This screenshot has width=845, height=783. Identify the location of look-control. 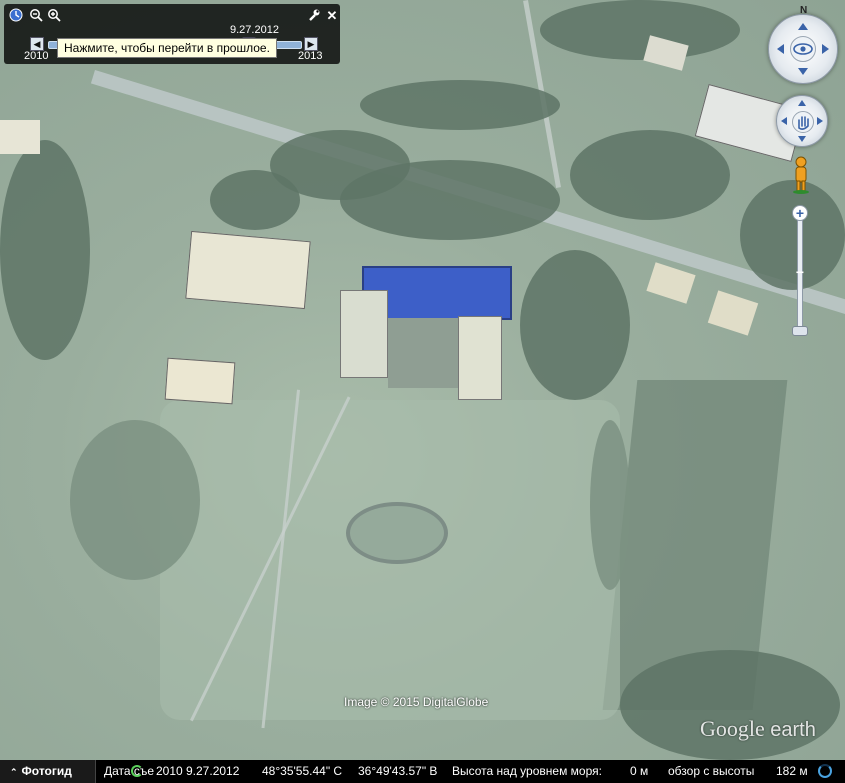
(803, 49).